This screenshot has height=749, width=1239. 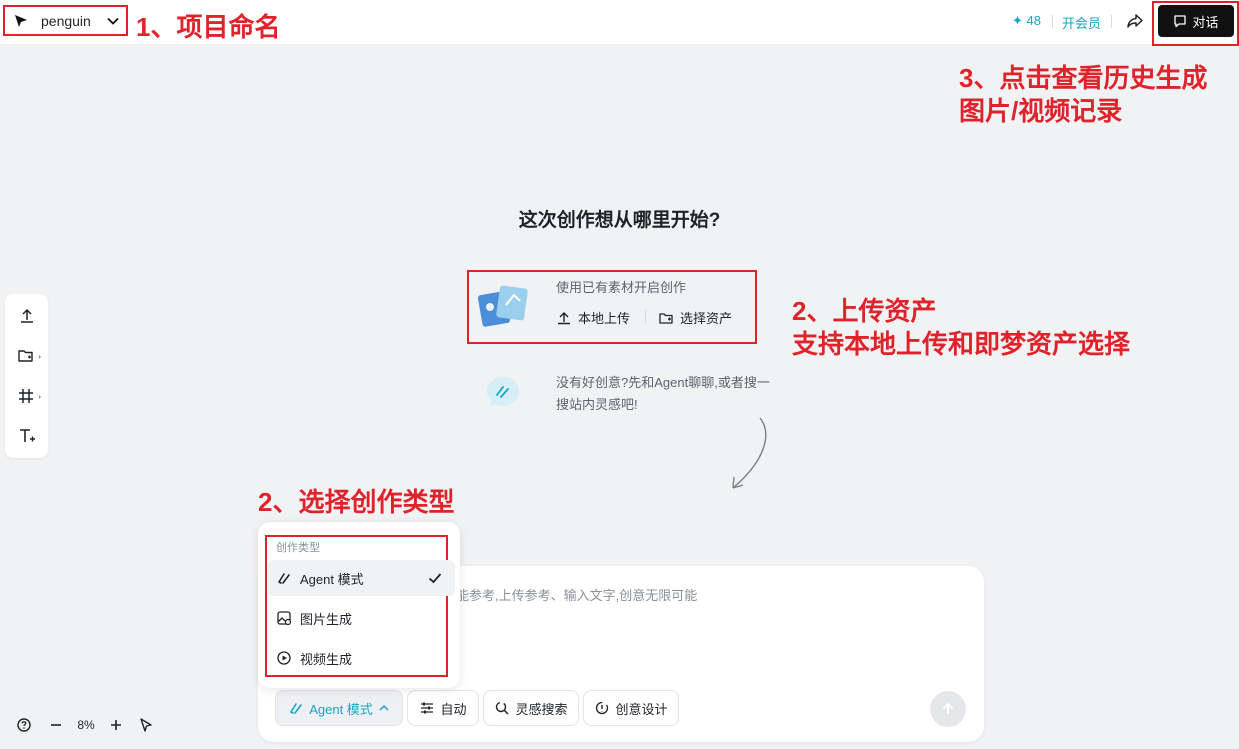 What do you see at coordinates (326, 619) in the screenshot?
I see `dropdown-item-label: 图片生成` at bounding box center [326, 619].